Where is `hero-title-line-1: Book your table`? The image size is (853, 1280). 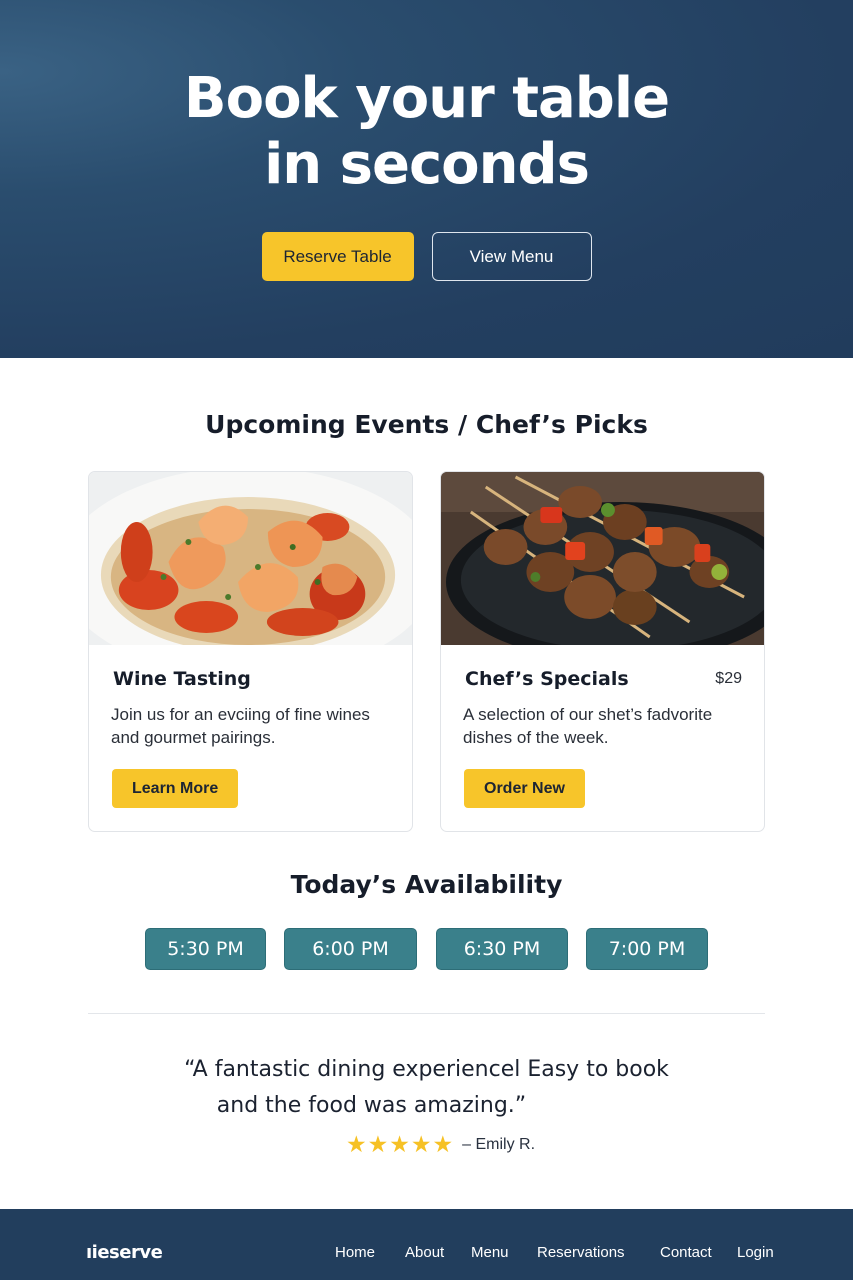
hero-title-line-1: Book your table is located at coordinates (426, 98).